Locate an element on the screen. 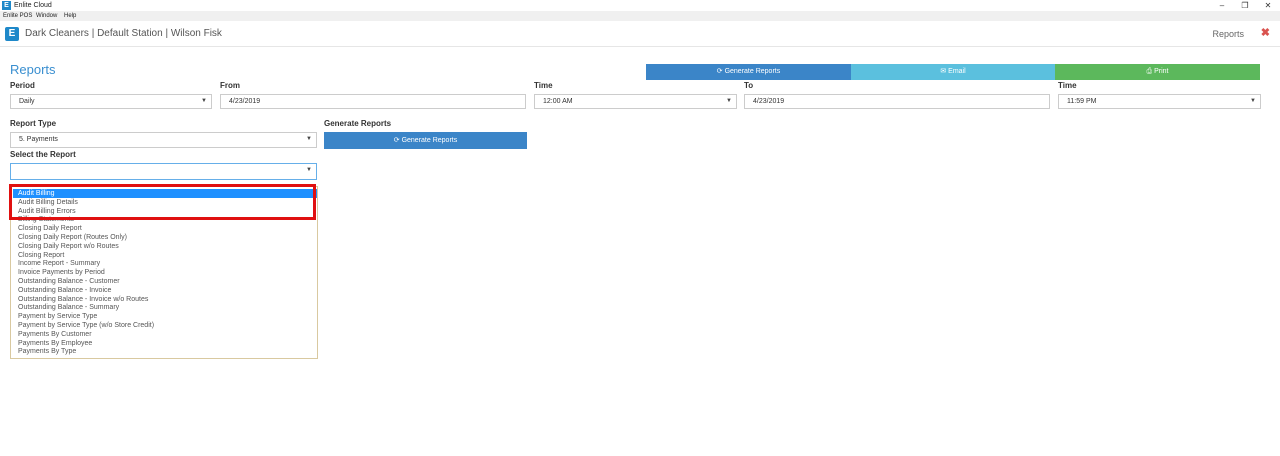 The height and width of the screenshot is (456, 1280). email-button: ✉ Email is located at coordinates (953, 72).